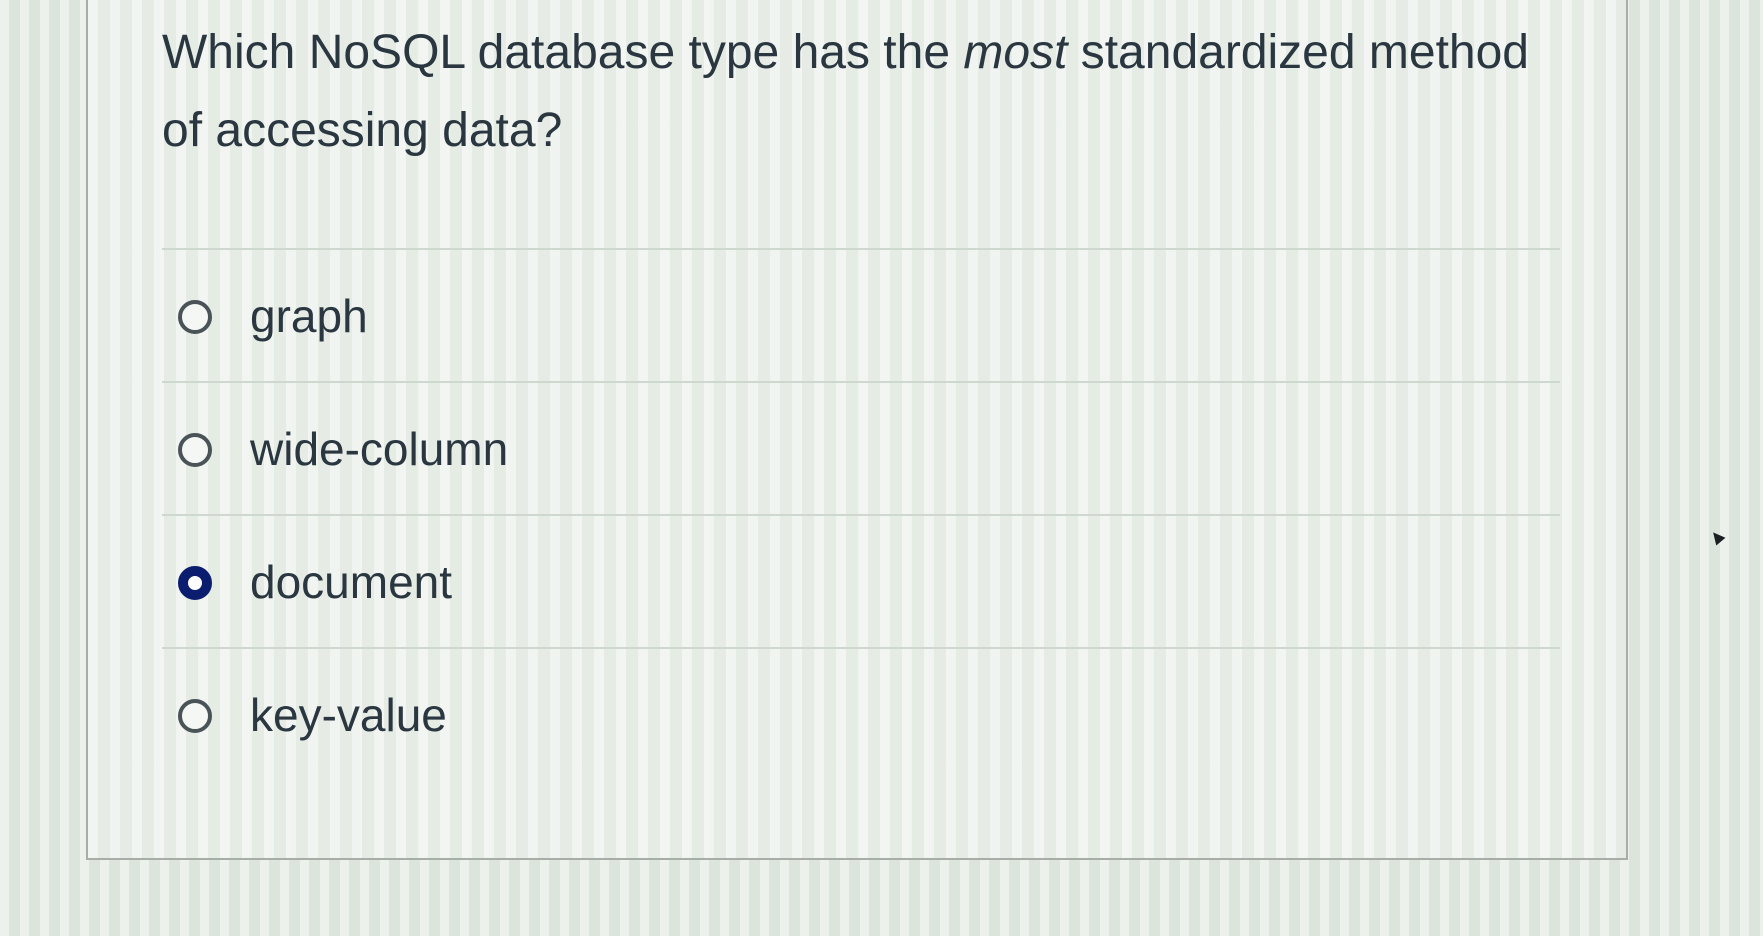 This screenshot has width=1763, height=936. Describe the element at coordinates (563, 52) in the screenshot. I see `question-text-start: Which NoSQL database type has the` at that location.